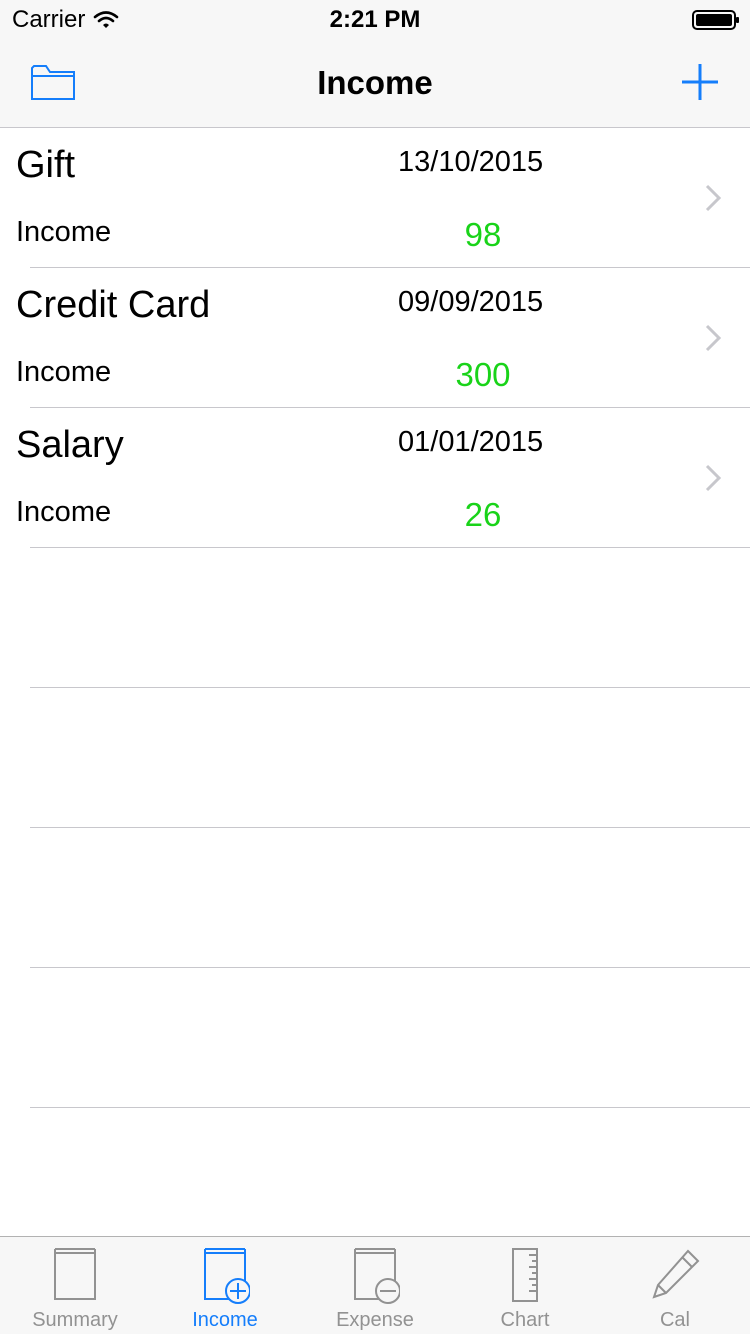 This screenshot has width=750, height=1334. I want to click on item-amount: 300, so click(483, 374).